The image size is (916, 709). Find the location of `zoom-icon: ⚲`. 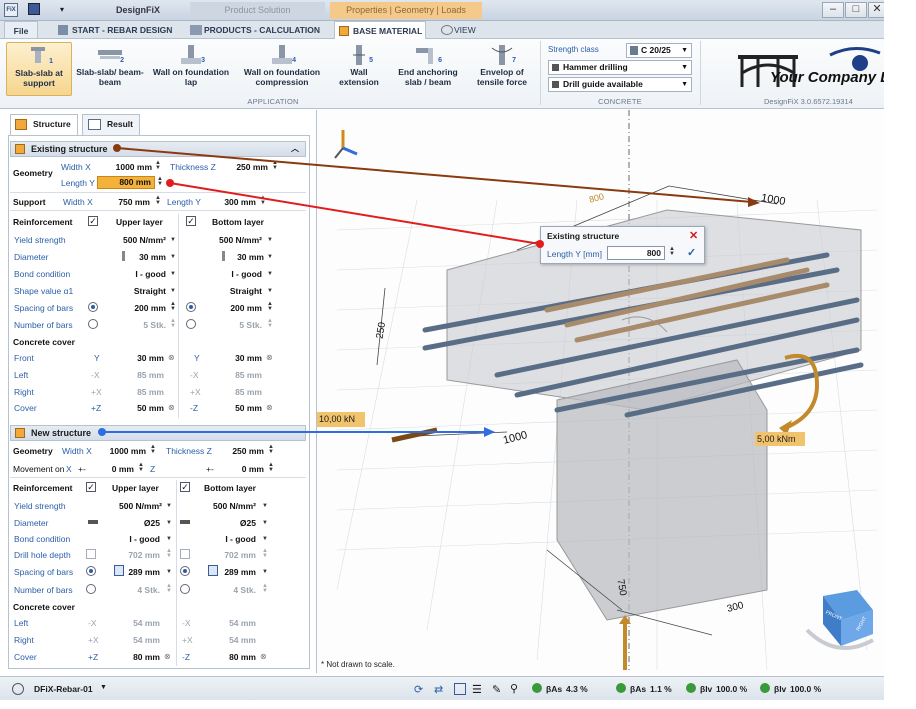

zoom-icon: ⚲ is located at coordinates (514, 688).